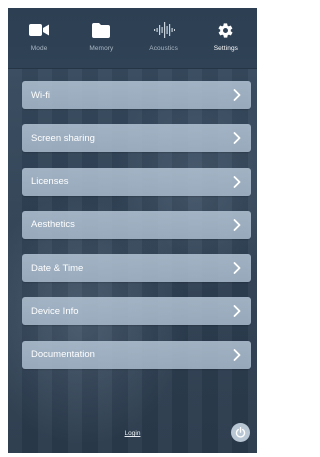 This screenshot has width=320, height=457. I want to click on waveform-icon, so click(164, 30).